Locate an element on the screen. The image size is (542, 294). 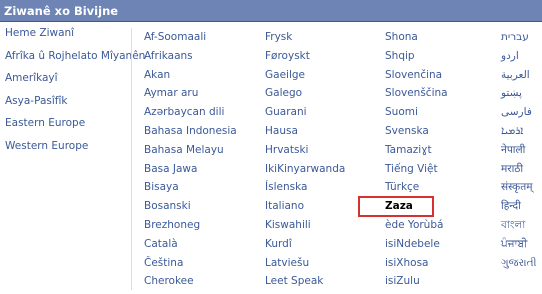
region-item-americas: Amerîkayî is located at coordinates (67, 81).